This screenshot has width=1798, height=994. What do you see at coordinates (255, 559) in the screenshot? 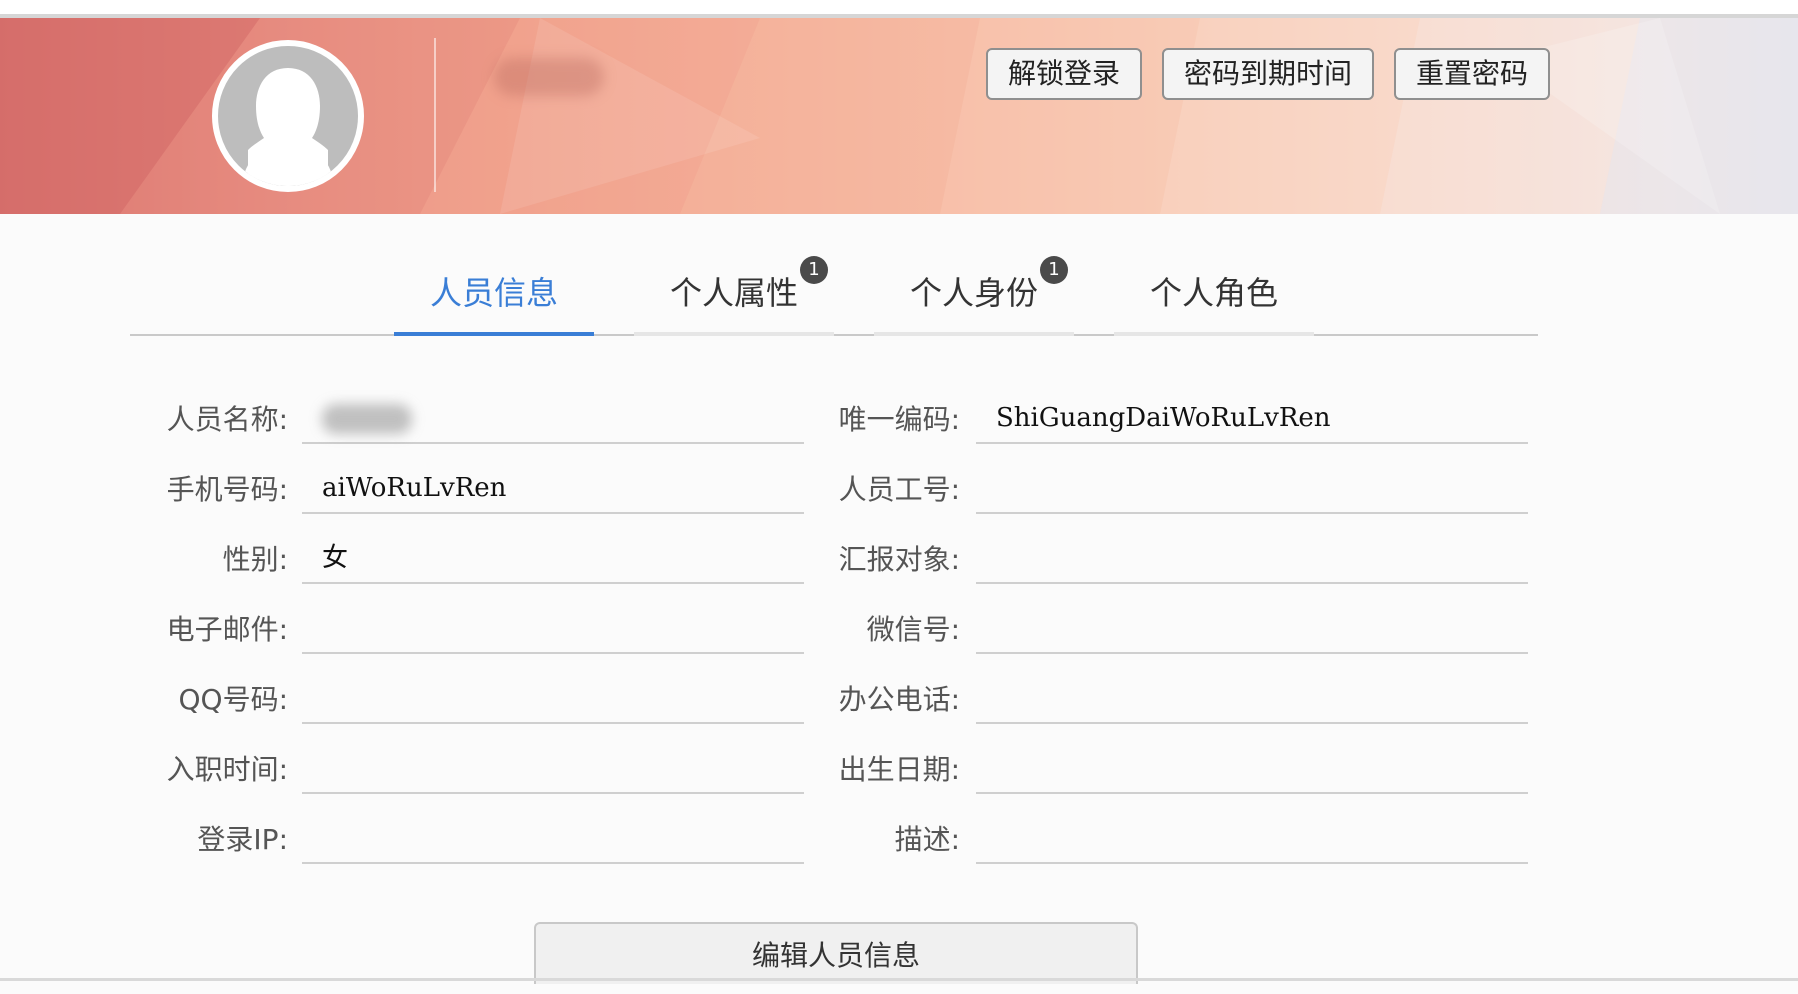
I see `label-gender: 性别:` at bounding box center [255, 559].